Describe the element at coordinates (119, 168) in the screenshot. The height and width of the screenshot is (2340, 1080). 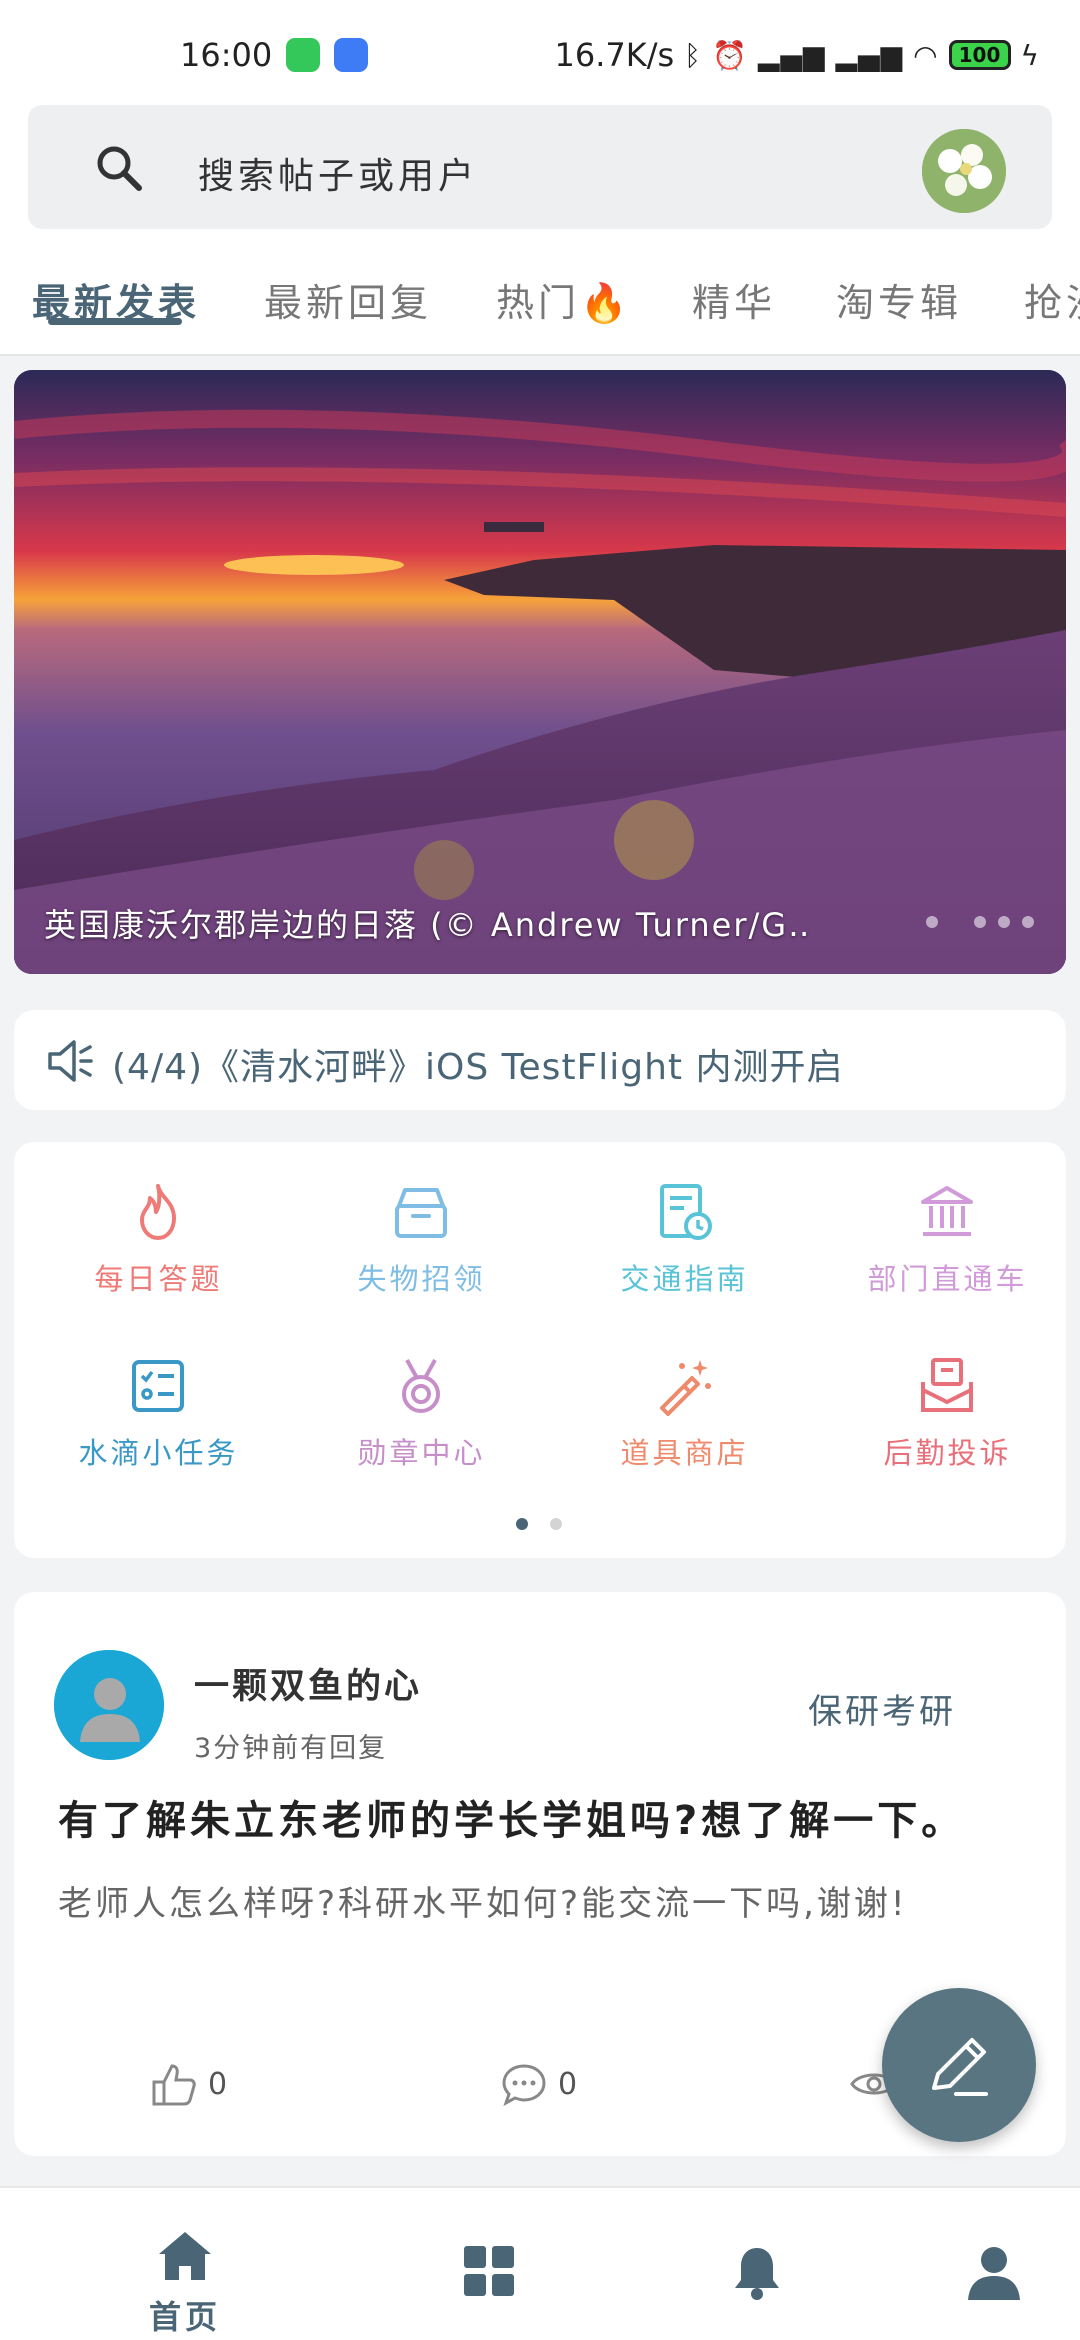
I see `search-icon` at that location.